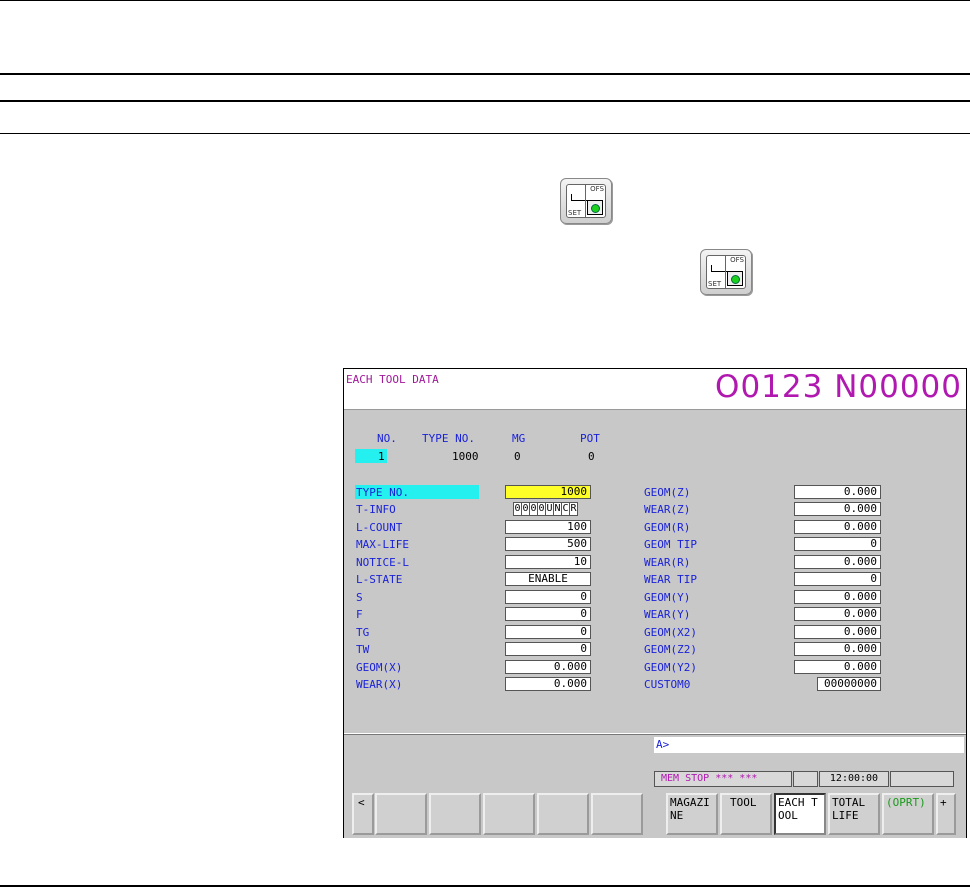 The width and height of the screenshot is (970, 889). What do you see at coordinates (382, 562) in the screenshot?
I see `field-label: NOTICE-L` at bounding box center [382, 562].